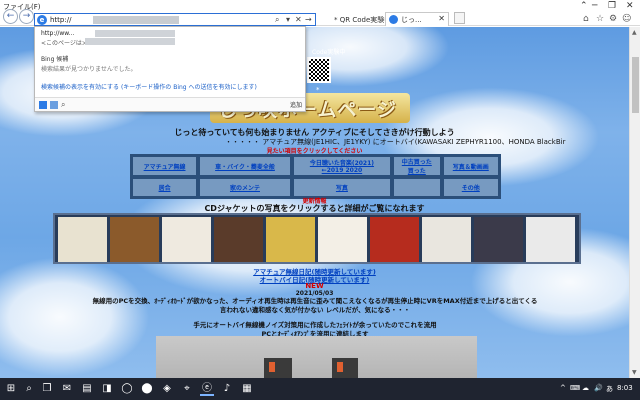 The height and width of the screenshot is (400, 640). What do you see at coordinates (288, 19) in the screenshot?
I see `dropdown-arrow-icon: ▾` at bounding box center [288, 19].